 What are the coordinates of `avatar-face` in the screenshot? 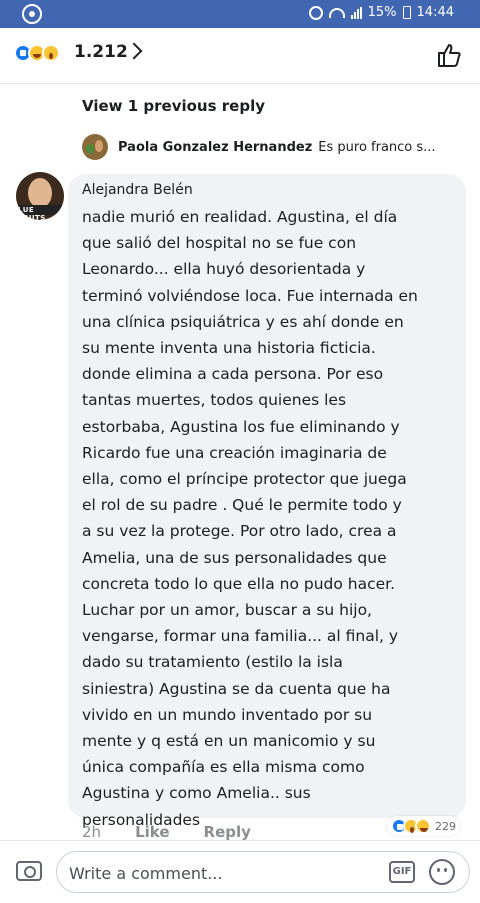 It's located at (40, 193).